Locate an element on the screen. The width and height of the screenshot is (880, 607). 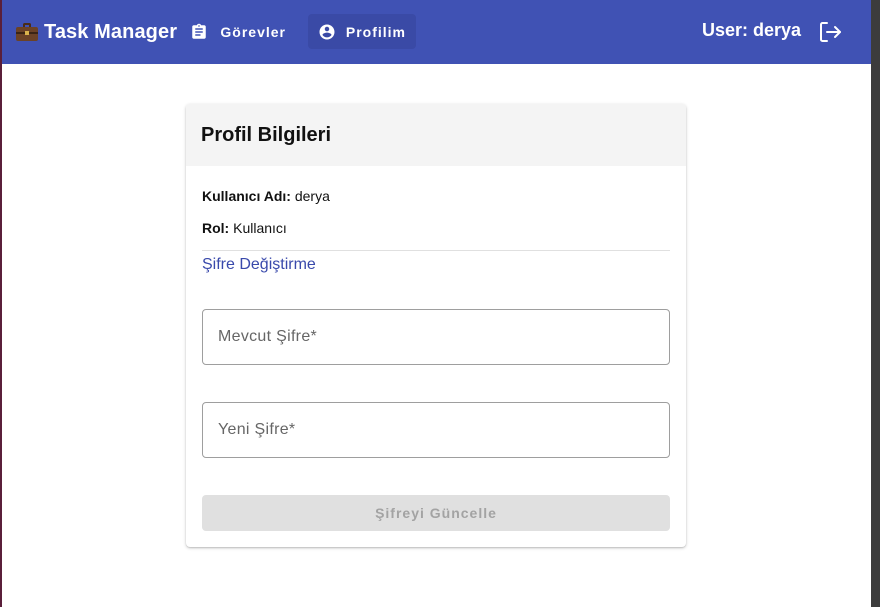
new-password-field is located at coordinates (436, 430).